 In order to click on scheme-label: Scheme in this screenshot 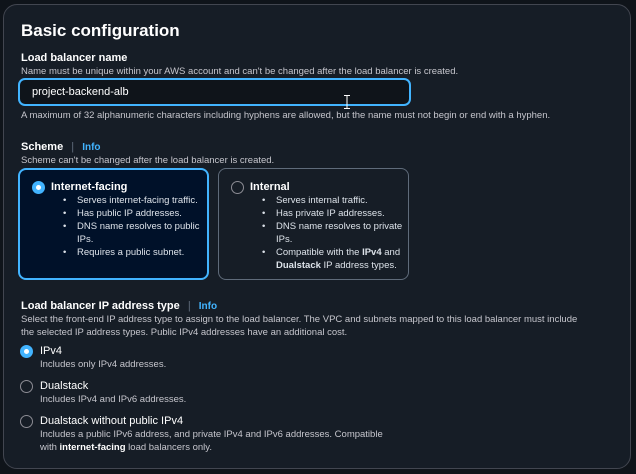, I will do `click(42, 147)`.